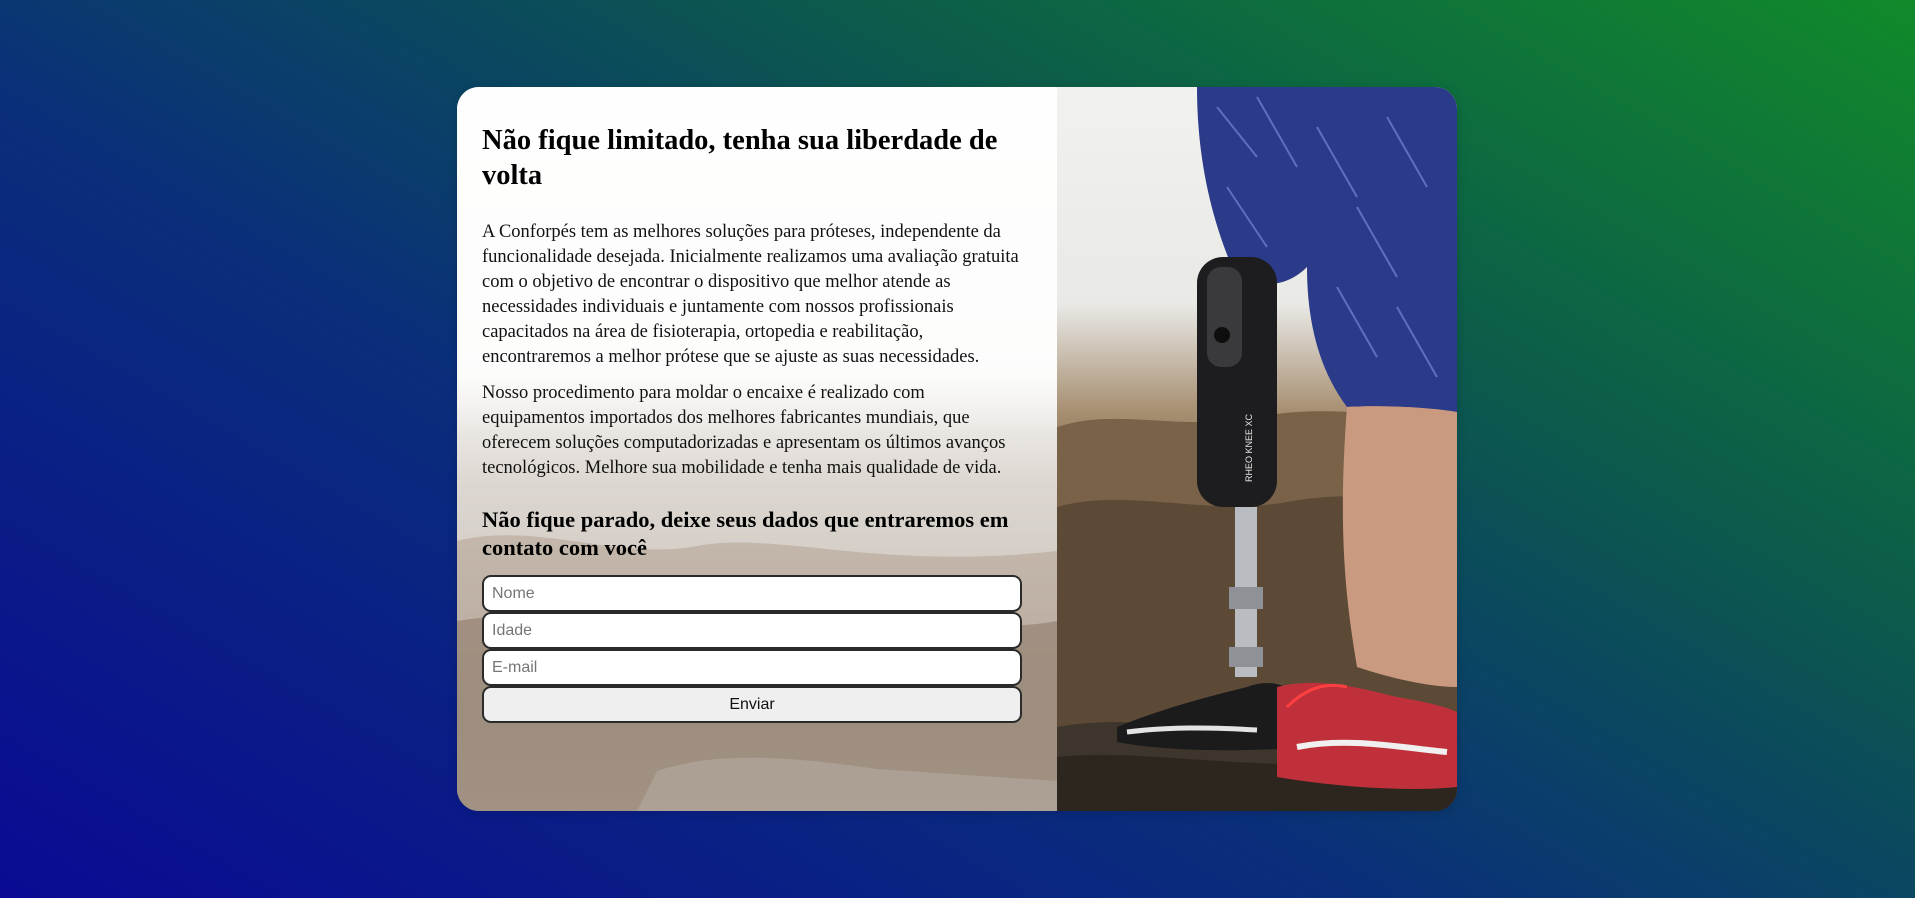 This screenshot has width=1915, height=898. I want to click on knee-brand-label: RHEO KNEE XC, so click(1249, 447).